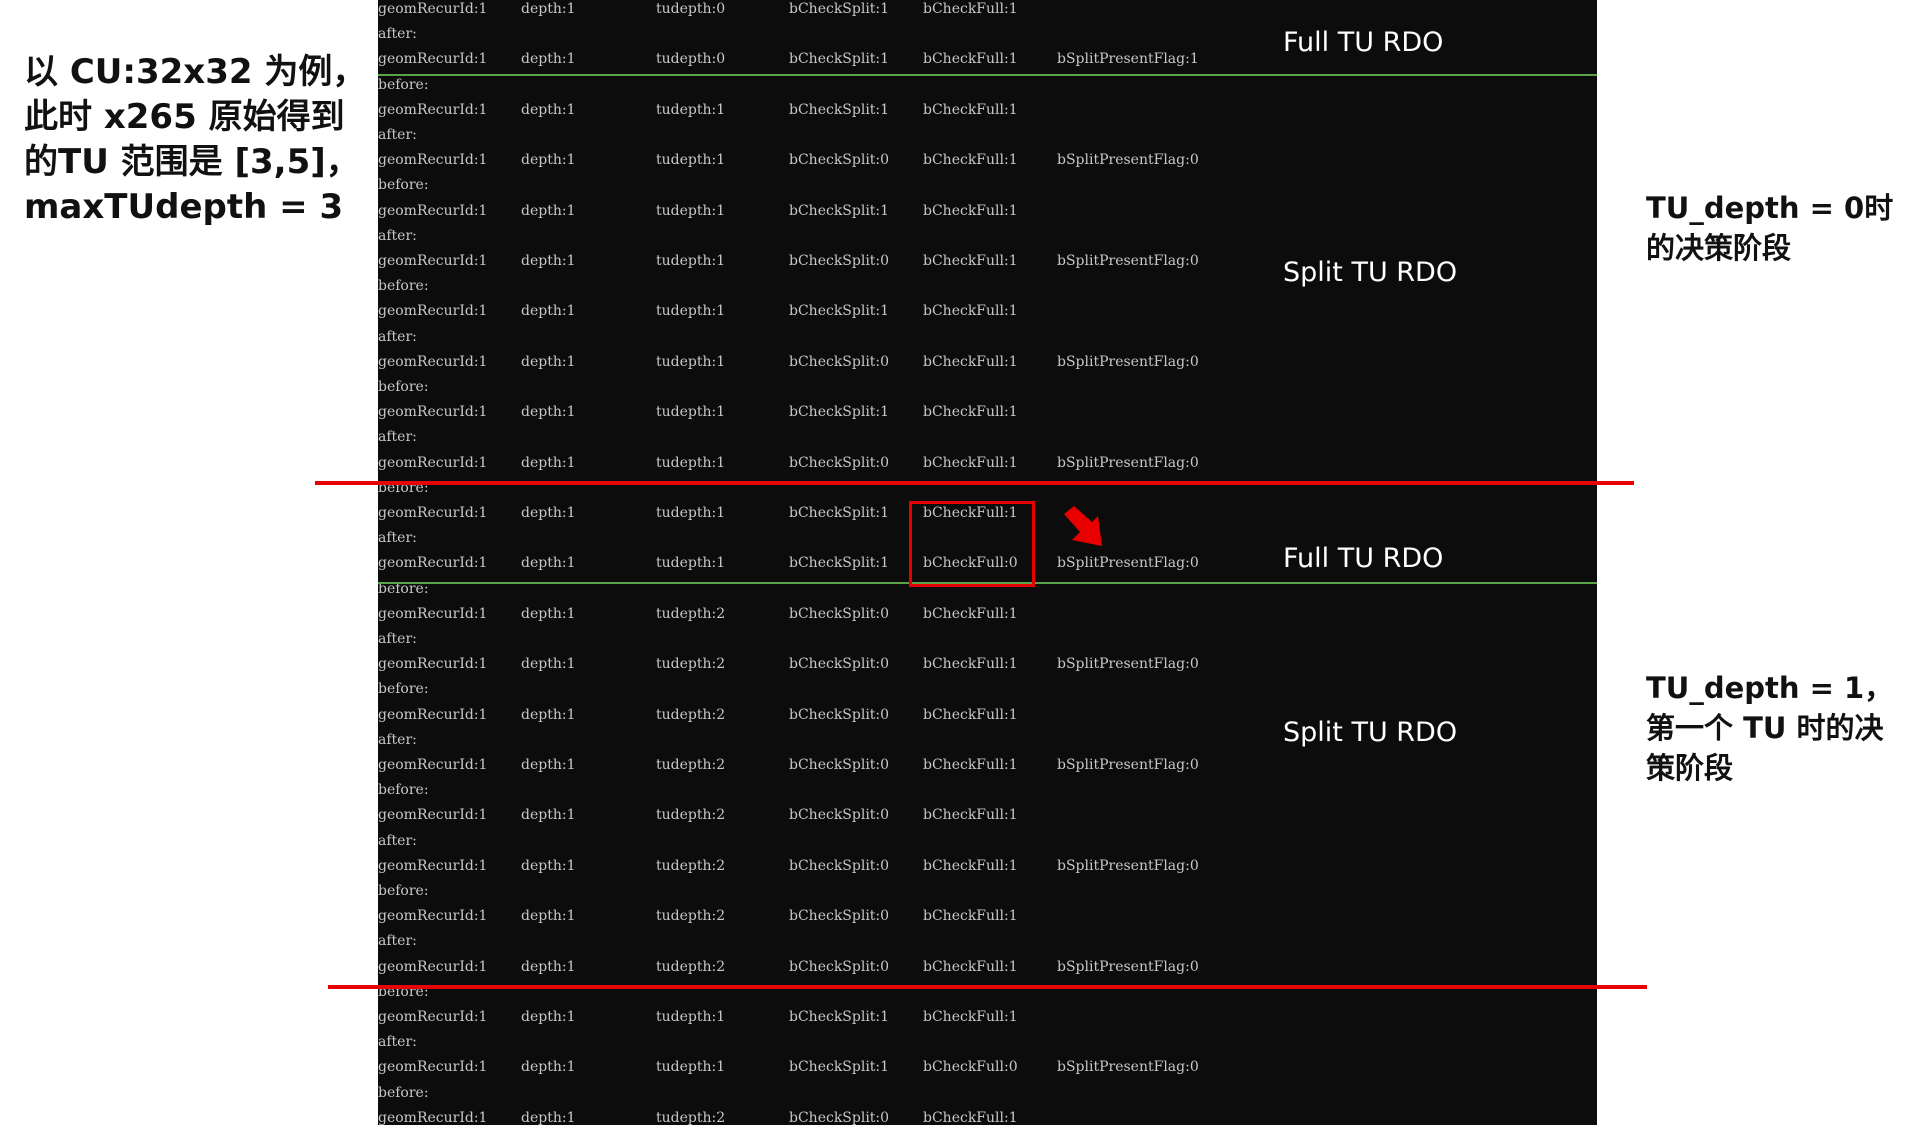 Image resolution: width=1920 pixels, height=1125 pixels. Describe the element at coordinates (1363, 558) in the screenshot. I see `full-tu-rdo-label-2: Full TU RDO` at that location.